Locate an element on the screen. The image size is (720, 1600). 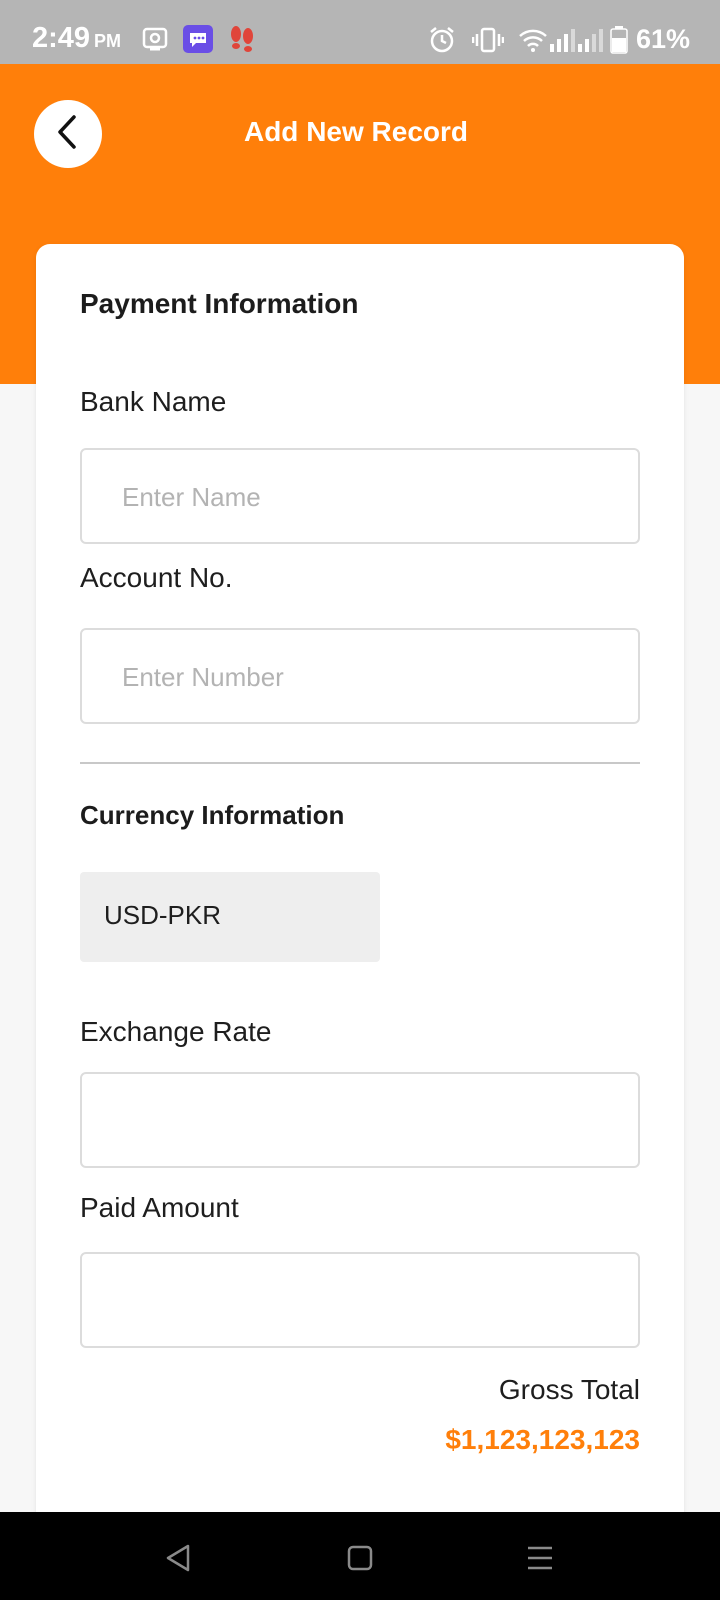
status-clock: 2:49 is located at coordinates (61, 38).